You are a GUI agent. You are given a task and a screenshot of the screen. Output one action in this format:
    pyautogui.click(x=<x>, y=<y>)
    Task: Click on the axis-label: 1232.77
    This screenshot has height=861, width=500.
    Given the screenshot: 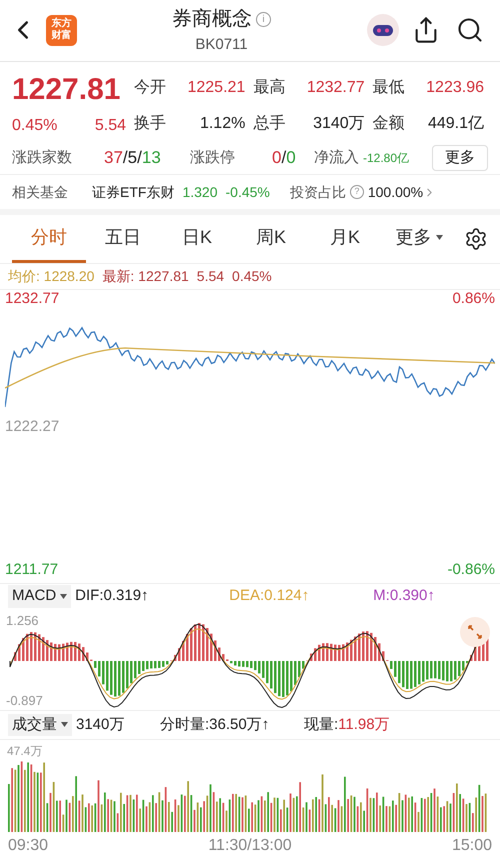 What is the action you would take?
    pyautogui.click(x=32, y=299)
    